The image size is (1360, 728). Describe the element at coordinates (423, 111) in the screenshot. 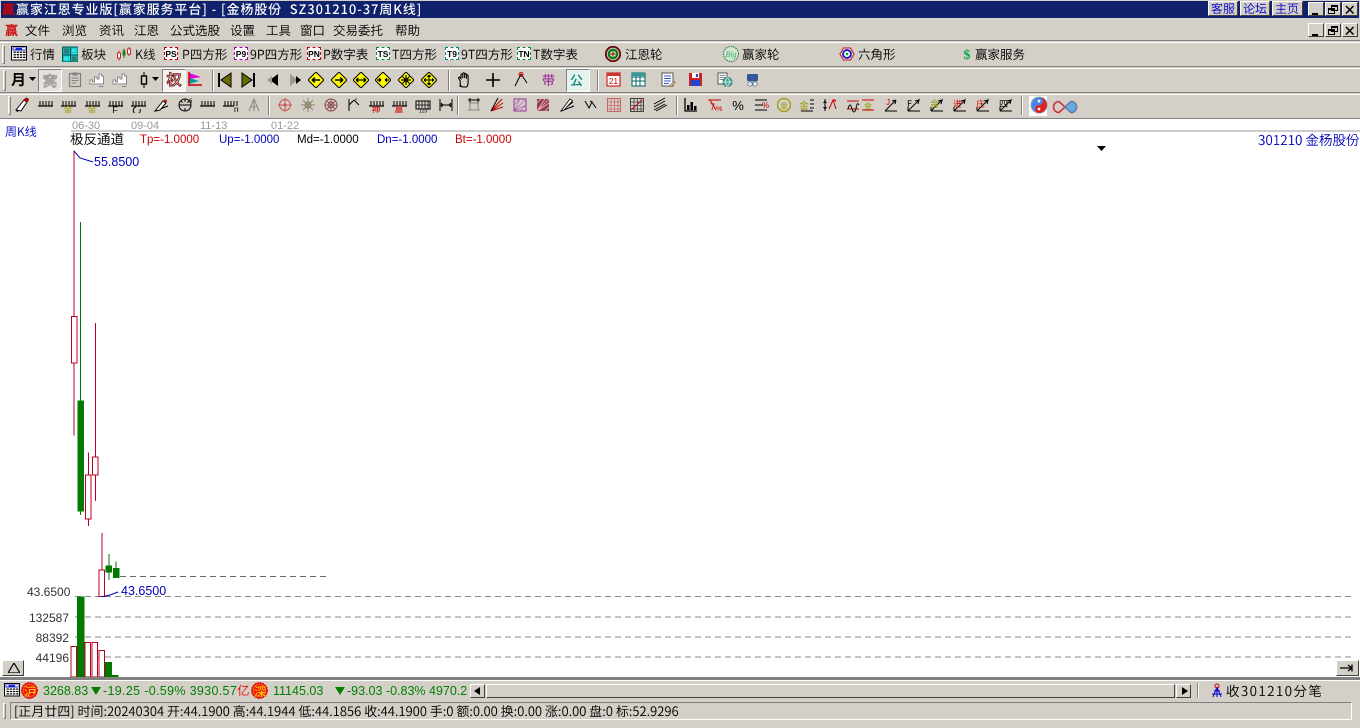

I see `svg-text: 123` at that location.